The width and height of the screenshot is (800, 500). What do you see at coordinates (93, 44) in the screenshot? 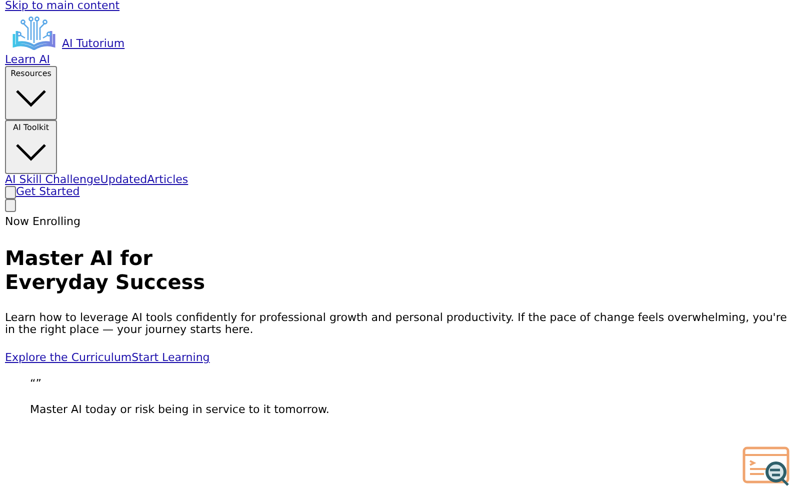
I see `logo-link: AI Tutorium` at bounding box center [93, 44].